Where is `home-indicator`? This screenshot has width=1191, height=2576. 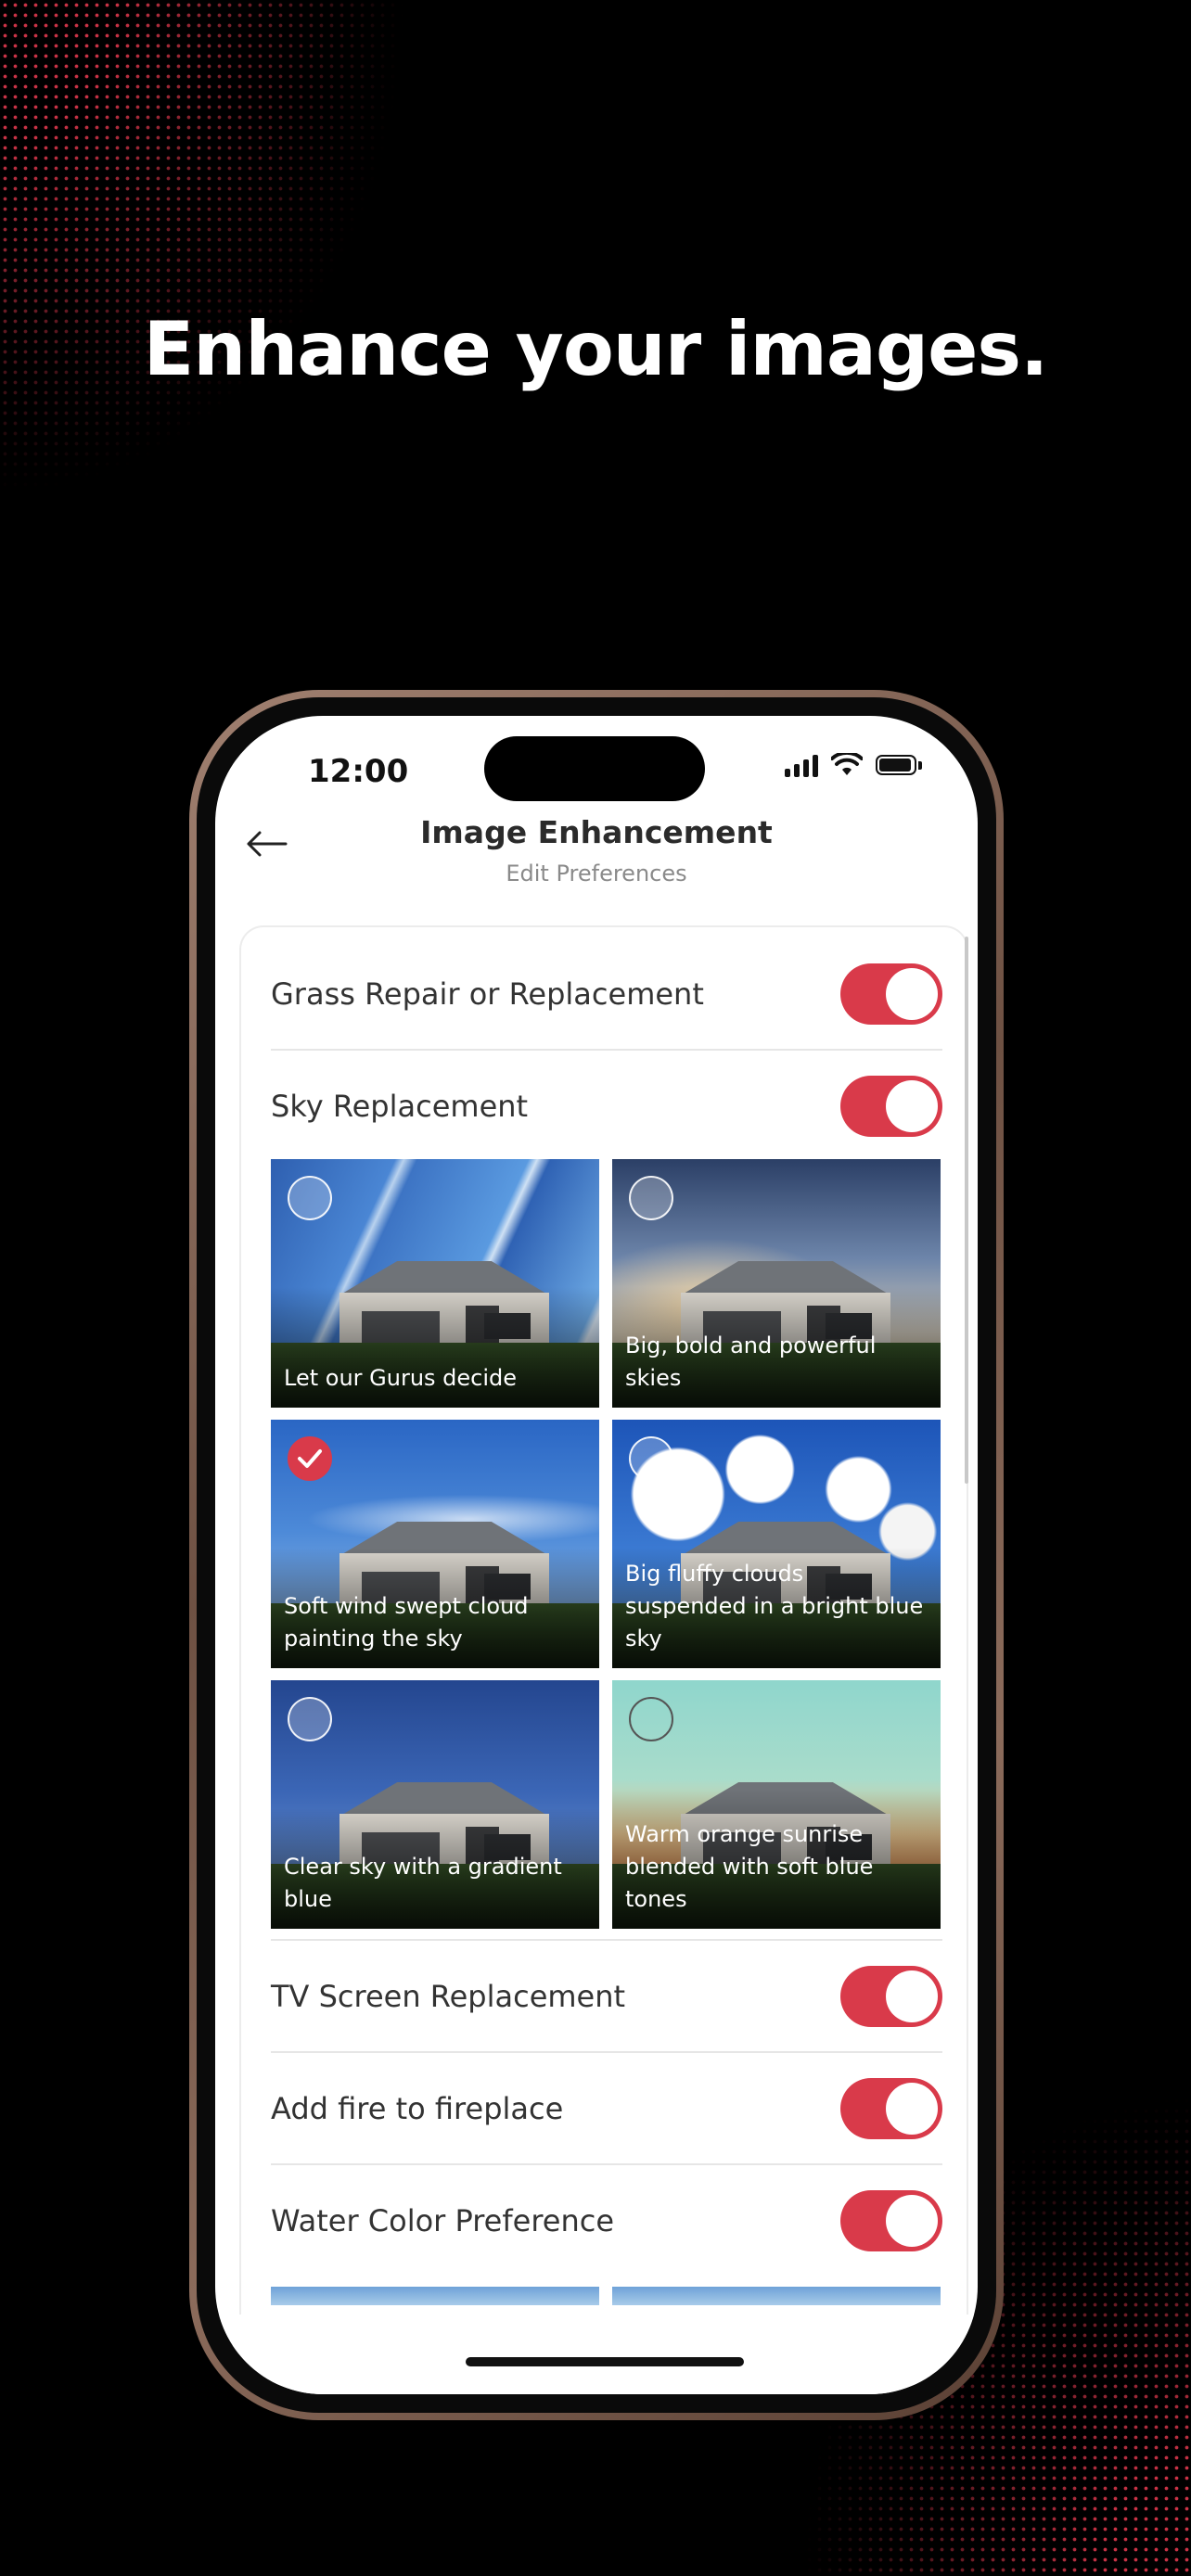
home-indicator is located at coordinates (605, 2361).